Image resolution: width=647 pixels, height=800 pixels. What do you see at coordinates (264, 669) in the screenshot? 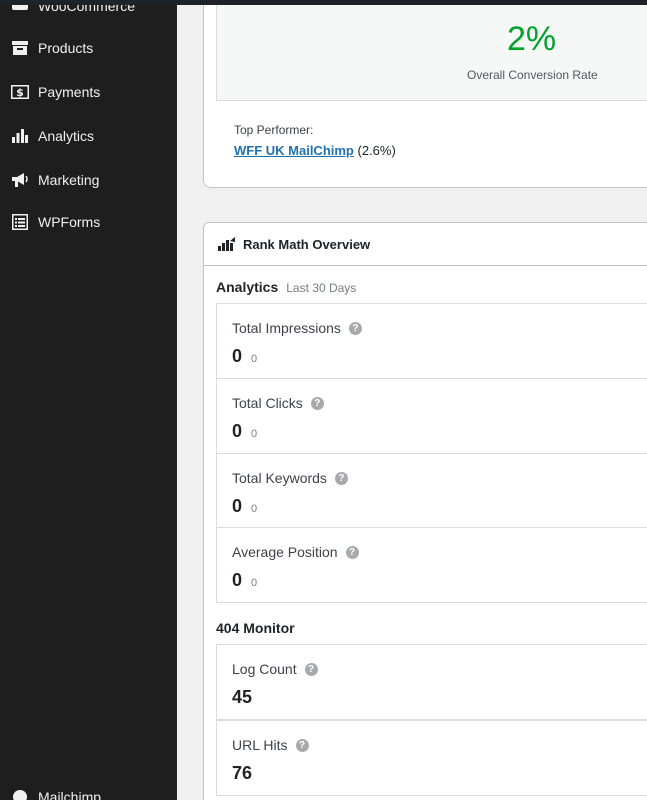
I see `stat-label-text: Log Count` at bounding box center [264, 669].